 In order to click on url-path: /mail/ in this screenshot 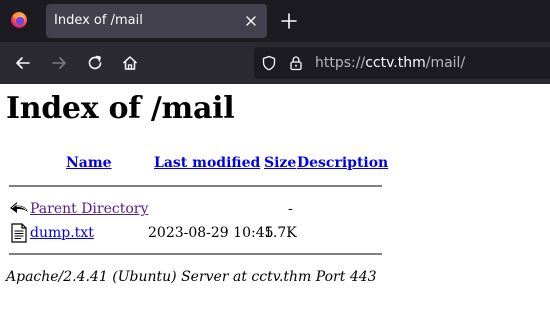, I will do `click(445, 63)`.